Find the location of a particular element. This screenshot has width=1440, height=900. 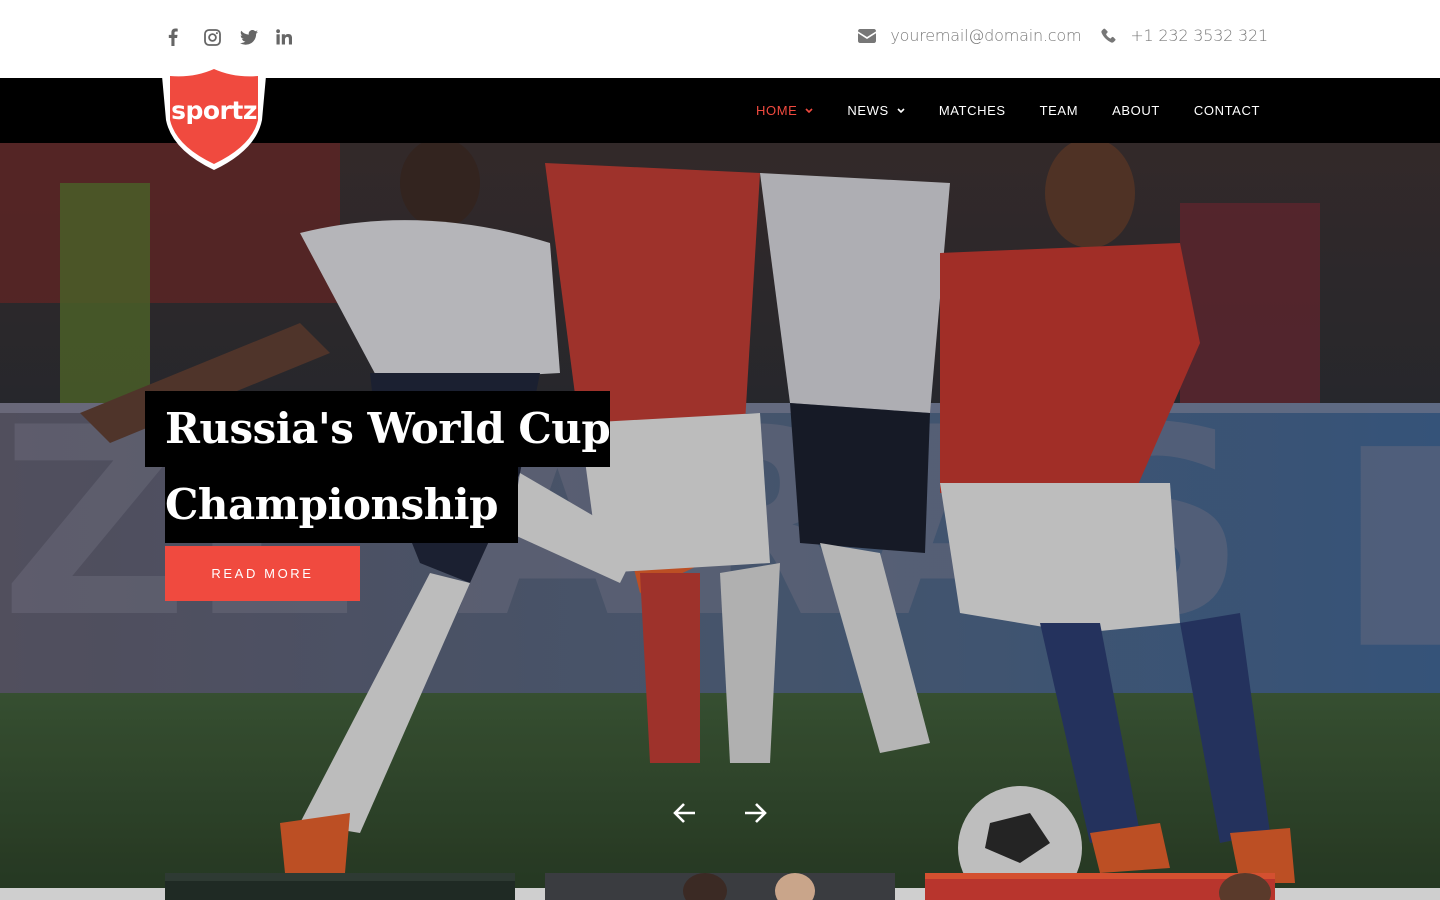

nav-item-matches: MATCHES is located at coordinates (972, 110).